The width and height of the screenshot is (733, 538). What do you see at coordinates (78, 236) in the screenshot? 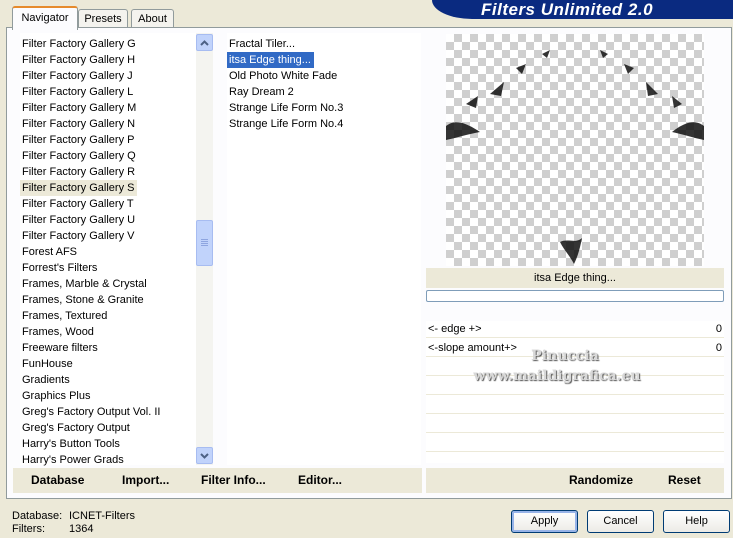
I see `category-list-item: Filter Factory Gallery V` at bounding box center [78, 236].